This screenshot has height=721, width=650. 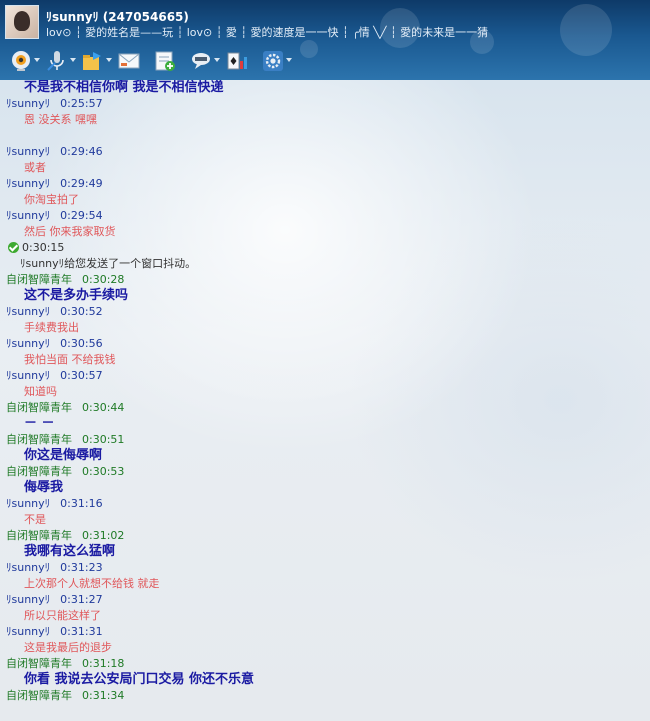 I want to click on chat-toolbar, so click(x=149, y=61).